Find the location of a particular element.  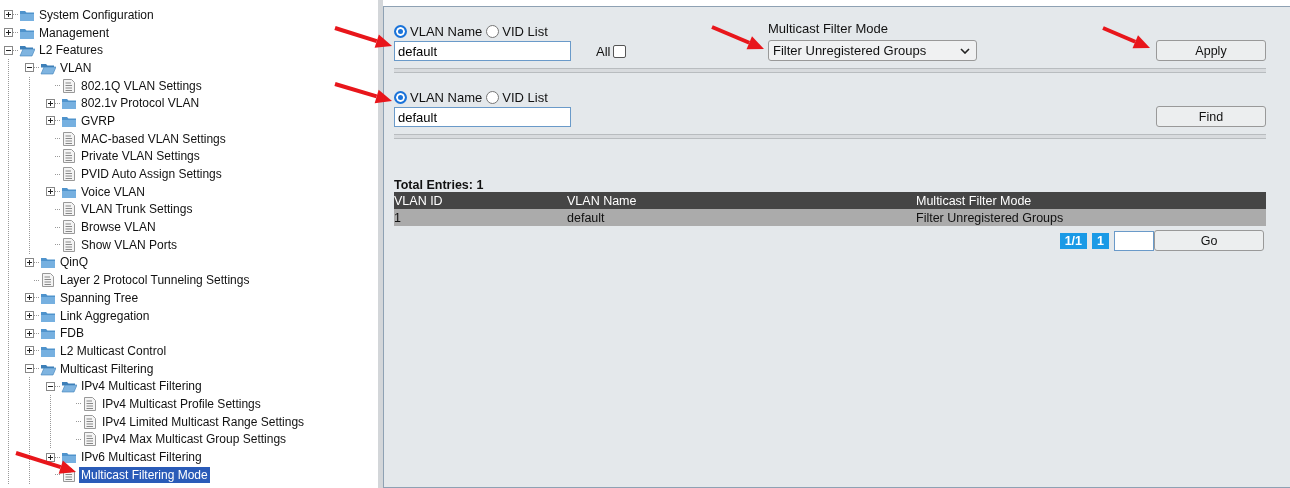

tree-item: Show VLAN Ports is located at coordinates (129, 244).